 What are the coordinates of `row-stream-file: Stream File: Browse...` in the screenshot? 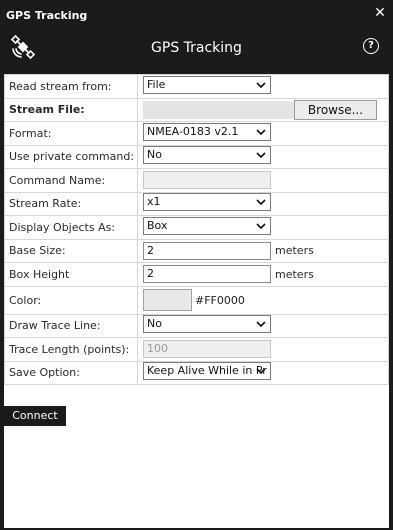 It's located at (196, 109).